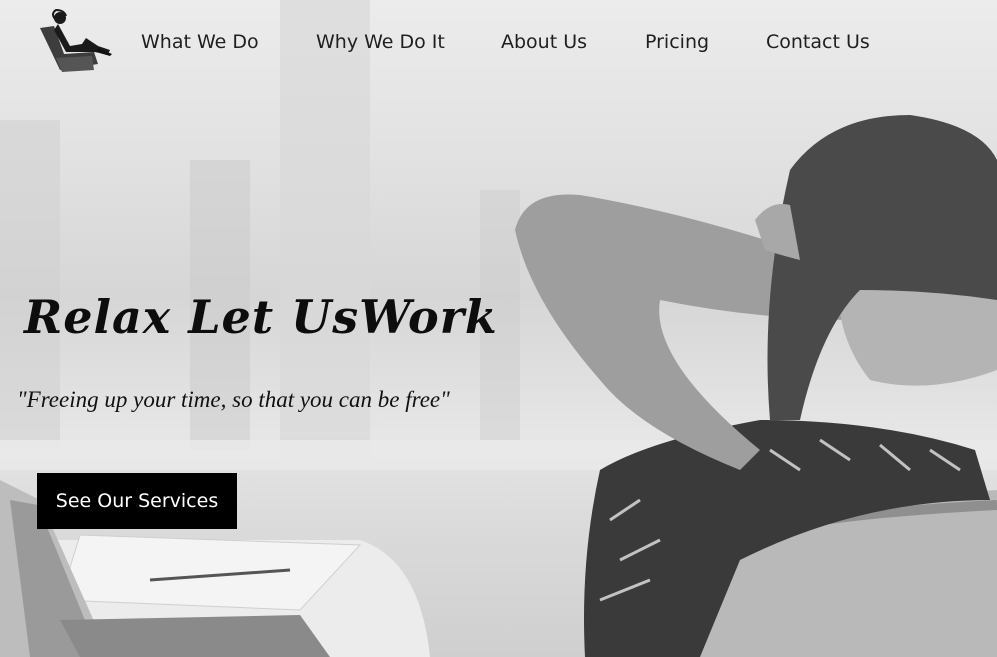  Describe the element at coordinates (200, 42) in the screenshot. I see `nav-link-what-we-do: What We Do` at that location.